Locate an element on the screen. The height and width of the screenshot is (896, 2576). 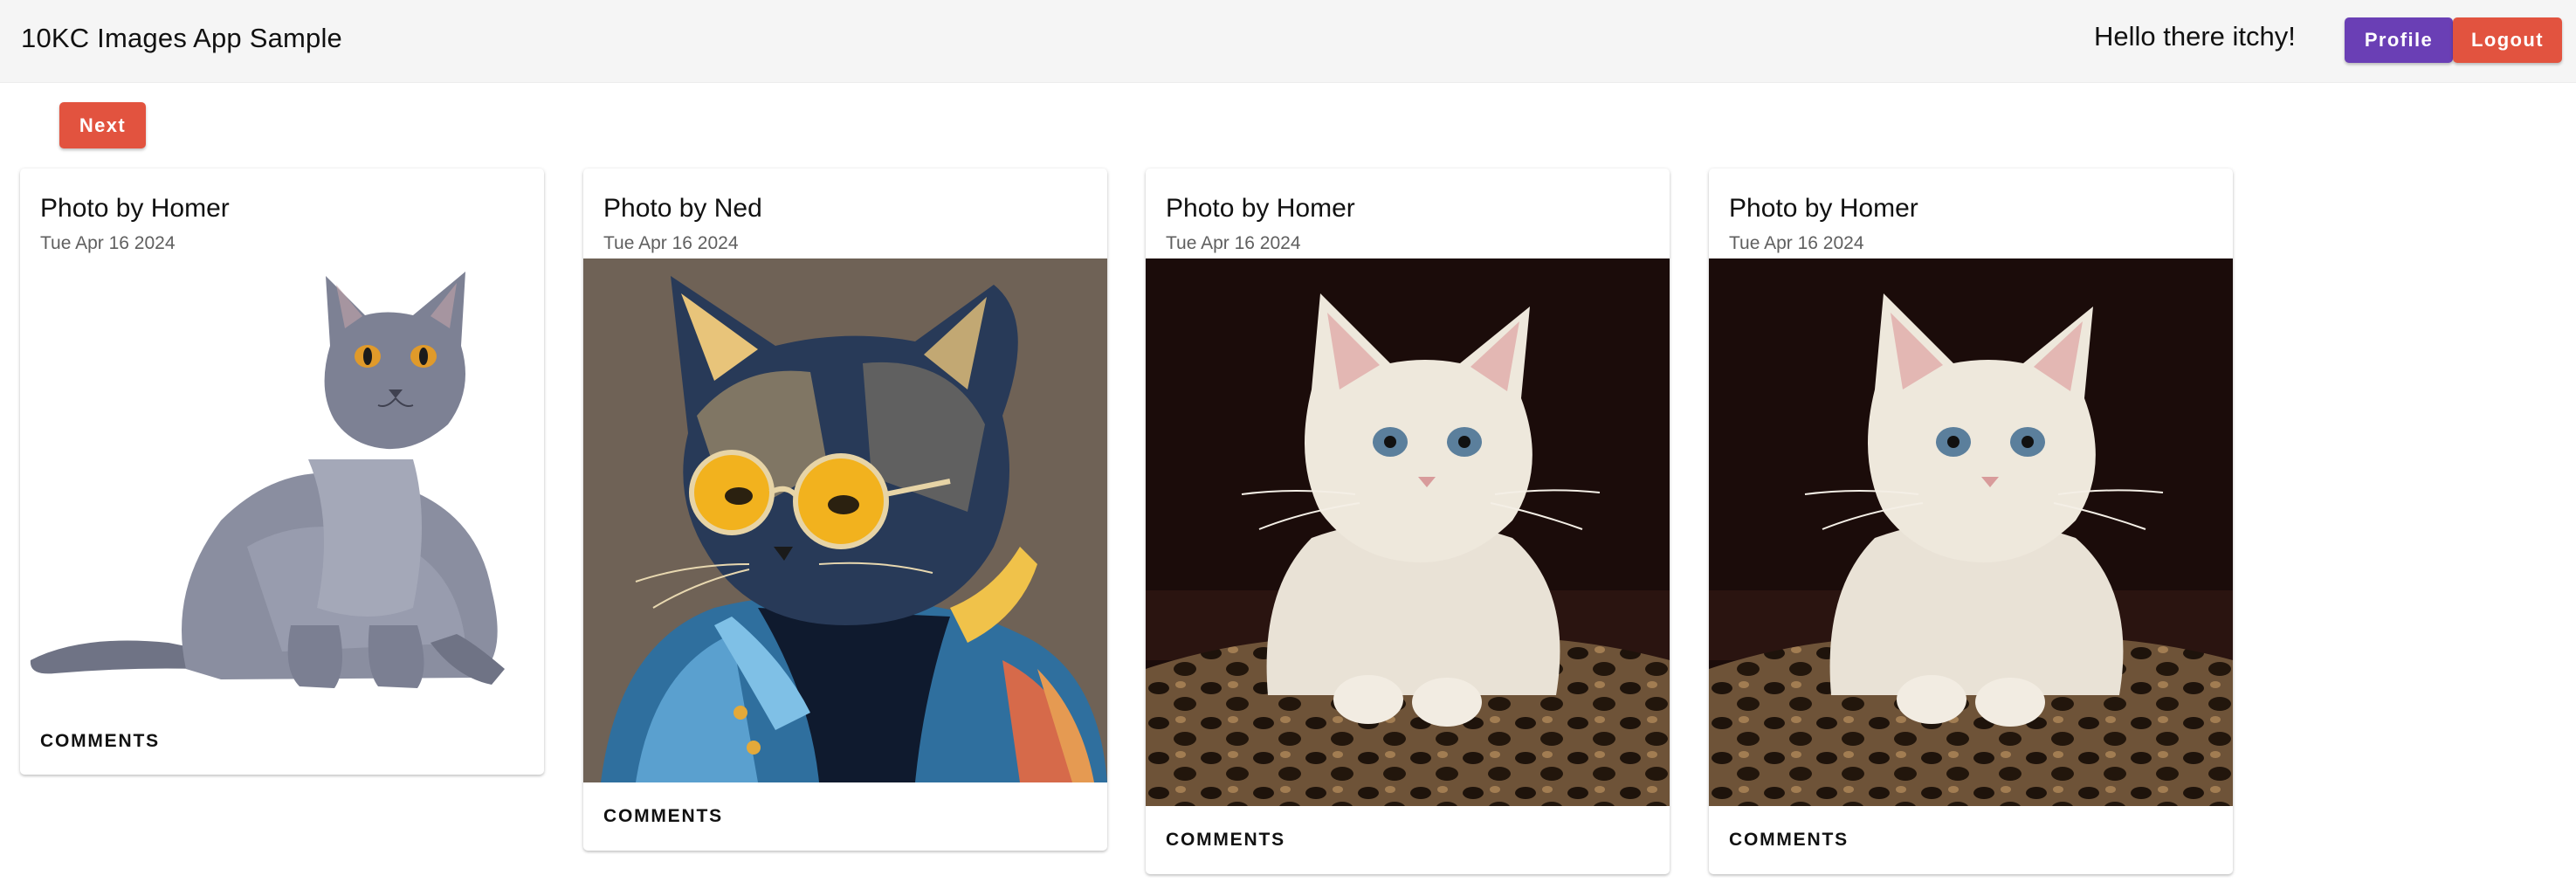
cat-sunglasses-image is located at coordinates (845, 520).